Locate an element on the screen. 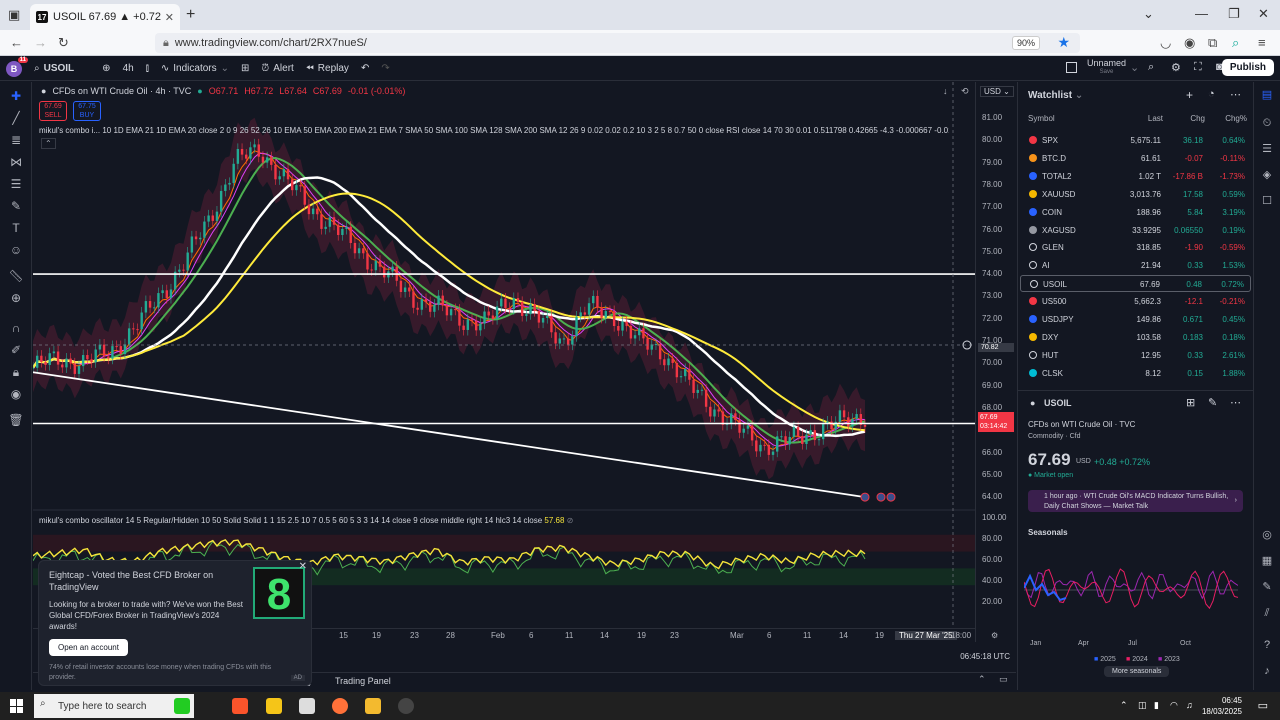 The height and width of the screenshot is (720, 1280). watchlist-row: USOIL 67.69 0.48 0.72% is located at coordinates (1135, 284).